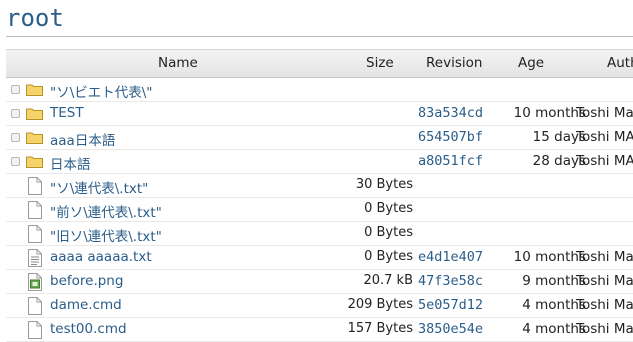 This screenshot has height=342, width=633. What do you see at coordinates (554, 281) in the screenshot?
I see `file-age: 9 months` at bounding box center [554, 281].